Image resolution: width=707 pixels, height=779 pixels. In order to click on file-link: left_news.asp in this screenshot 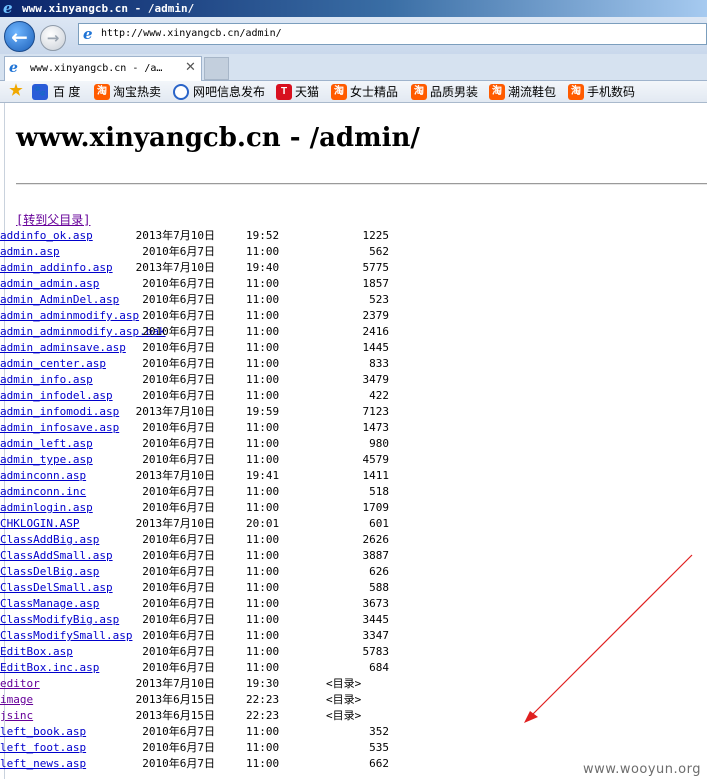, I will do `click(43, 763)`.